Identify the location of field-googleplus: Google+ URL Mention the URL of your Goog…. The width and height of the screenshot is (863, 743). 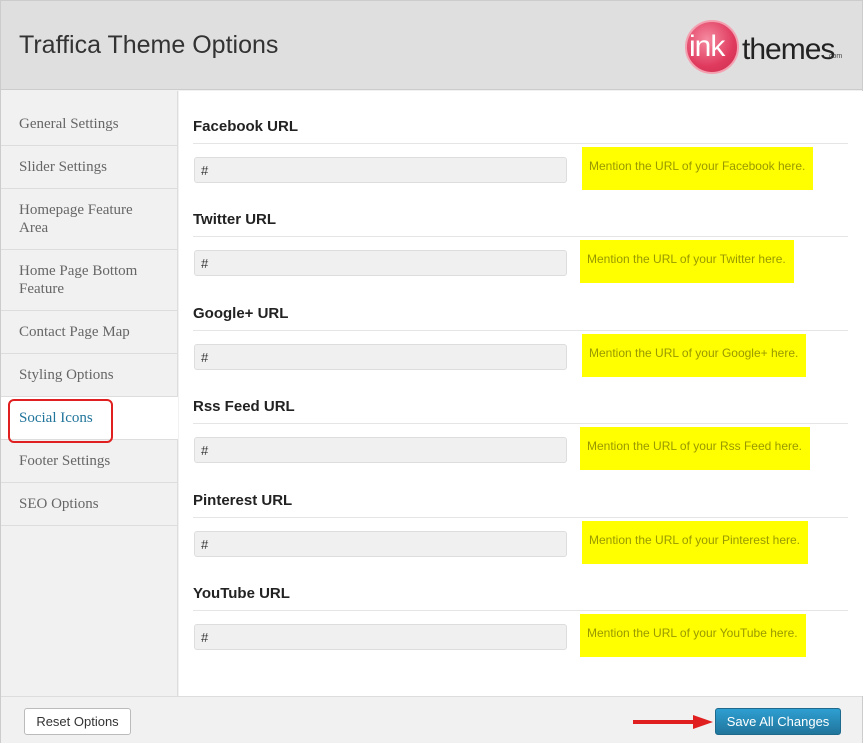
(520, 332).